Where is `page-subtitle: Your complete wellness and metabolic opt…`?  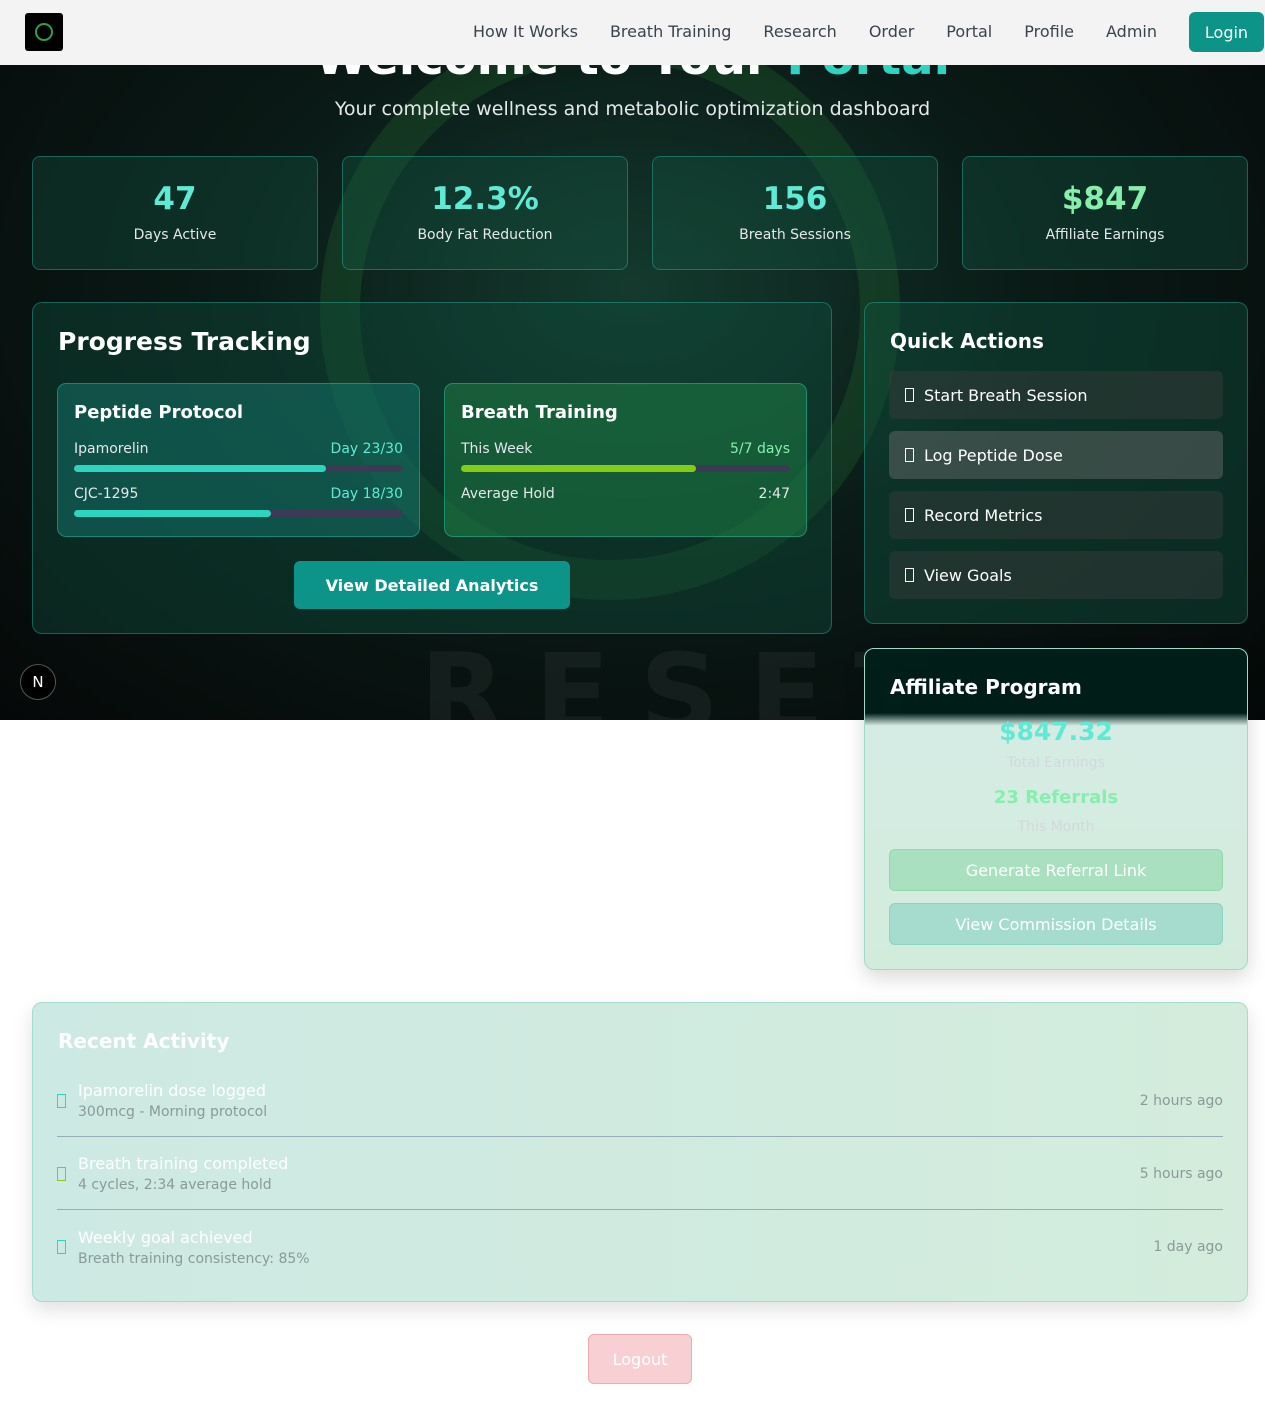
page-subtitle: Your complete wellness and metabolic opt… is located at coordinates (632, 109).